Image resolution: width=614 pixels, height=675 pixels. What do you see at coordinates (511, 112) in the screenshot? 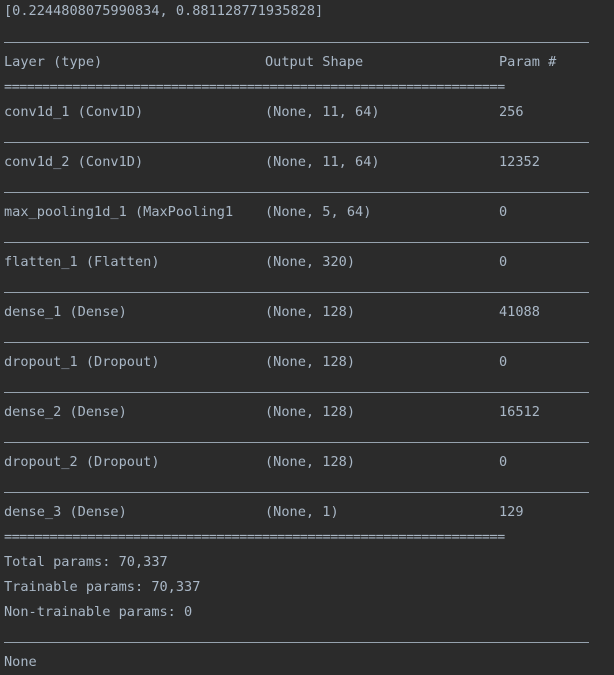
I see `param-count: 256` at bounding box center [511, 112].